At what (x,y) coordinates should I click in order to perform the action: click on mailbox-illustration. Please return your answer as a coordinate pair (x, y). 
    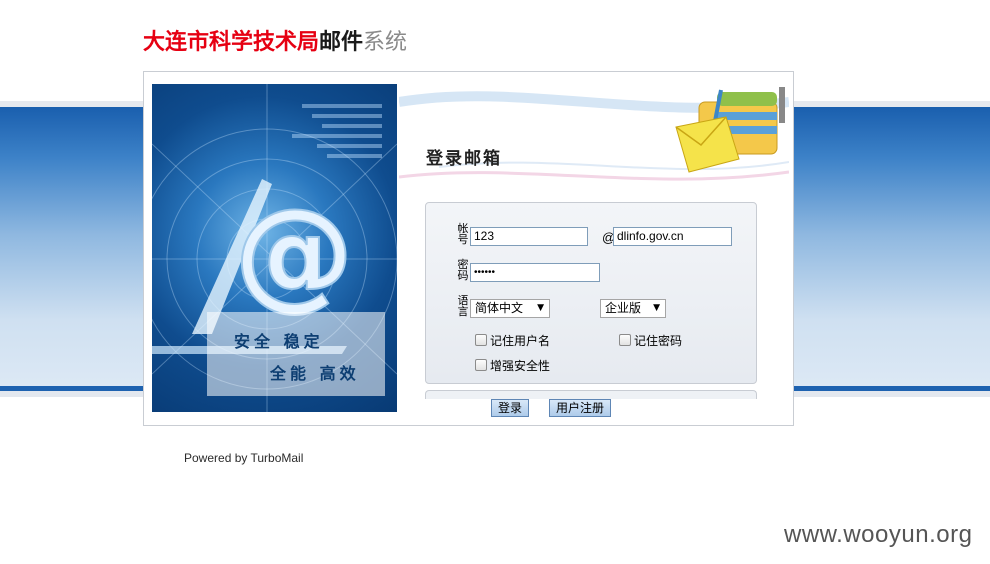
    Looking at the image, I should click on (594, 134).